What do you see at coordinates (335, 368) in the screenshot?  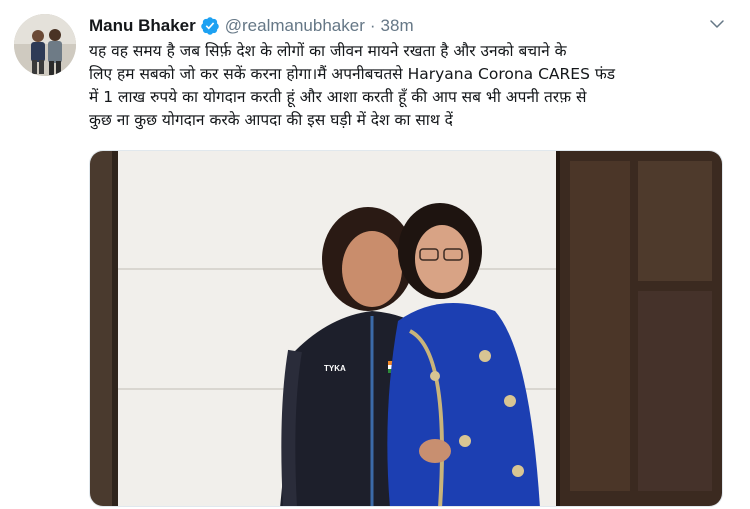 I see `jacket-text: TYKA` at bounding box center [335, 368].